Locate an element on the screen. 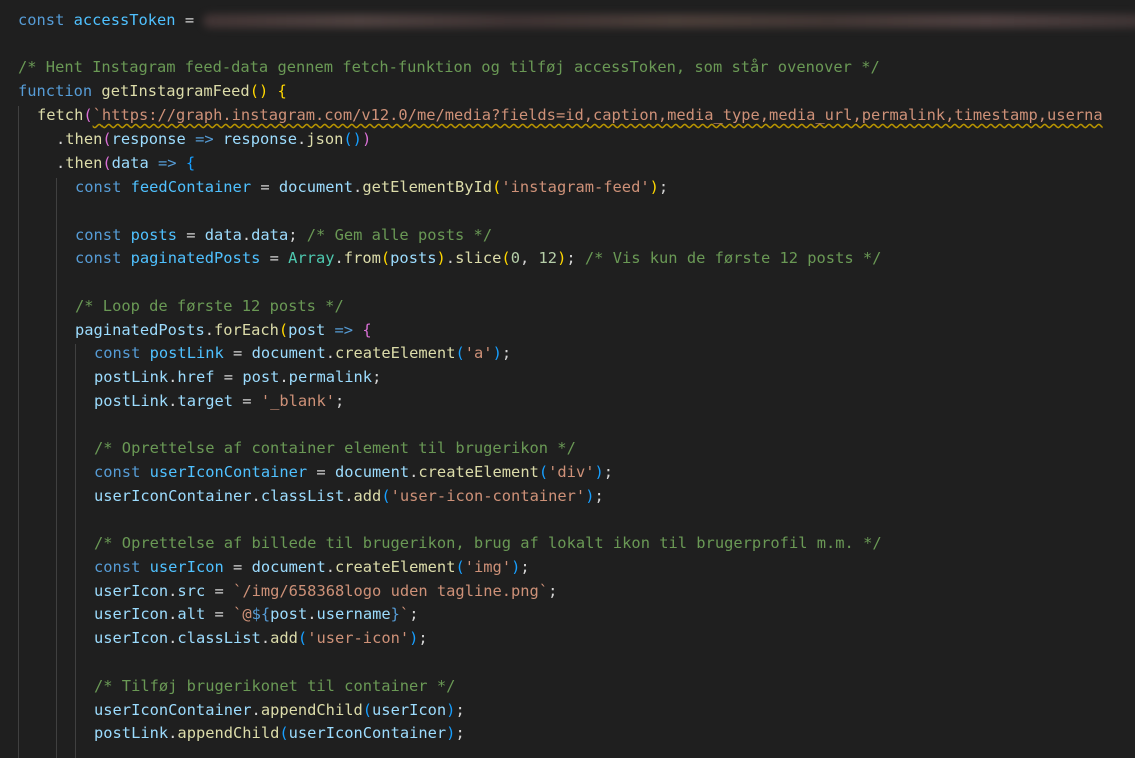 Image resolution: width=1135 pixels, height=758 pixels. param: response is located at coordinates (148, 139).